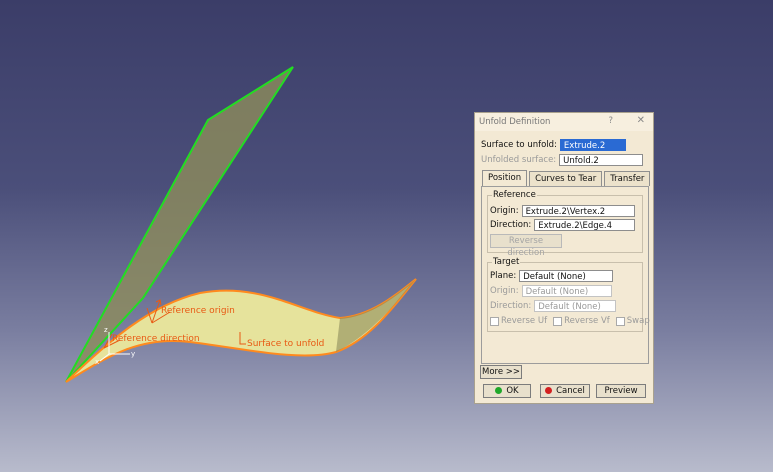 The image size is (773, 472). What do you see at coordinates (511, 306) in the screenshot?
I see `target-direction-label: Direction:` at bounding box center [511, 306].